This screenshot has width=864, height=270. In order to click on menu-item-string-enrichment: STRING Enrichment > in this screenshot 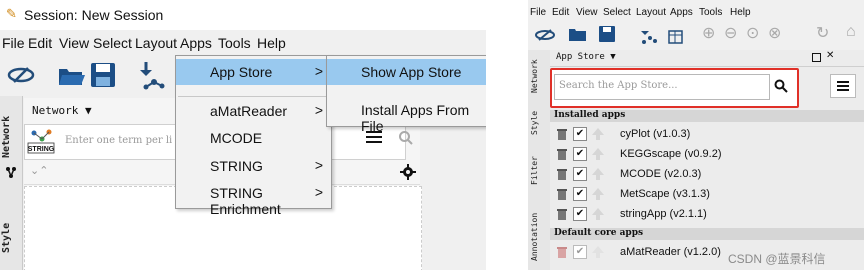, I will do `click(253, 198)`.